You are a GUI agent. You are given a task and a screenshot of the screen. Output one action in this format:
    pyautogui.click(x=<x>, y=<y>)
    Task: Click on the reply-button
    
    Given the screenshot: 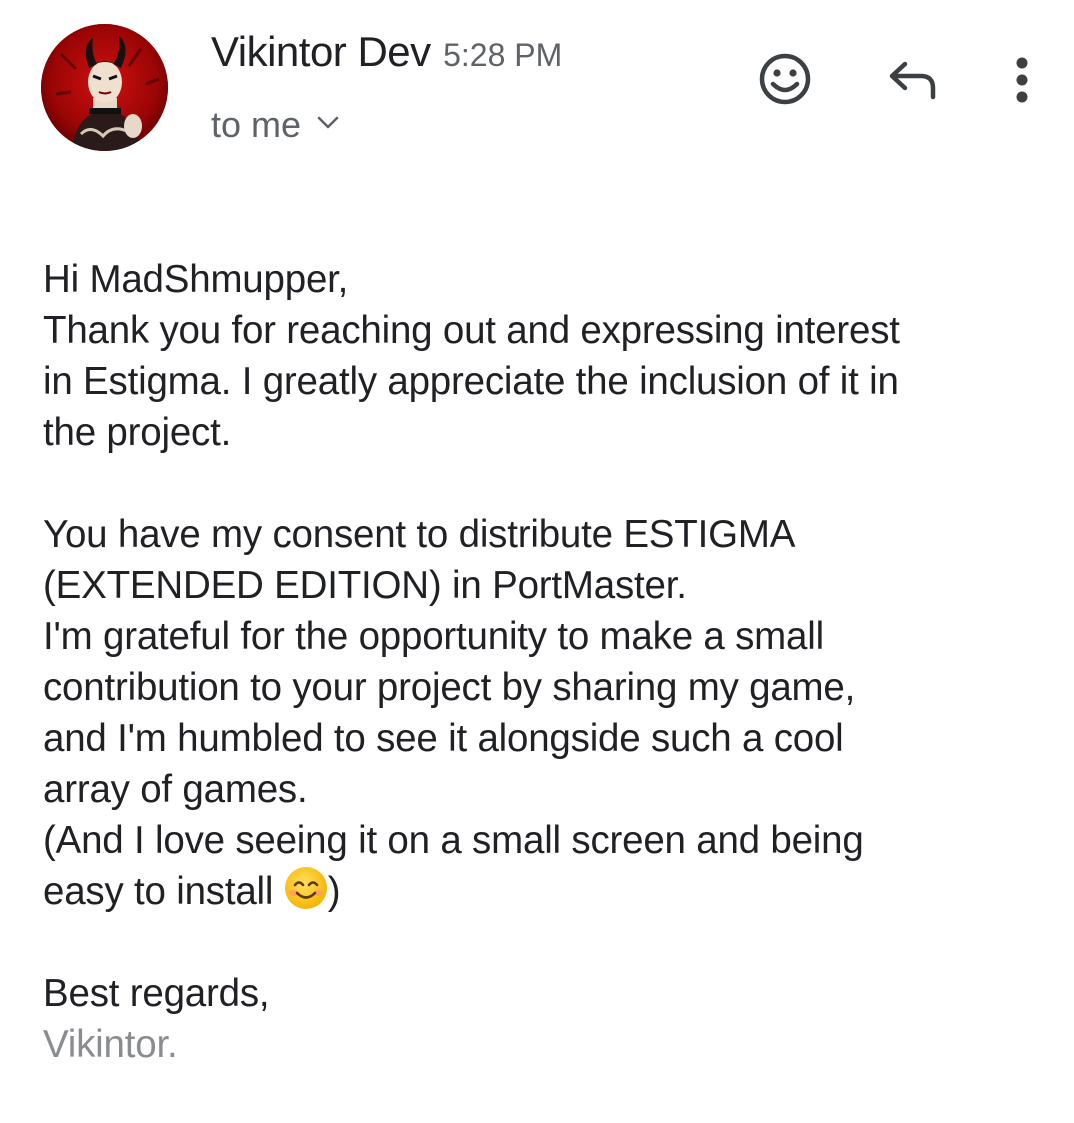 What is the action you would take?
    pyautogui.click(x=913, y=80)
    